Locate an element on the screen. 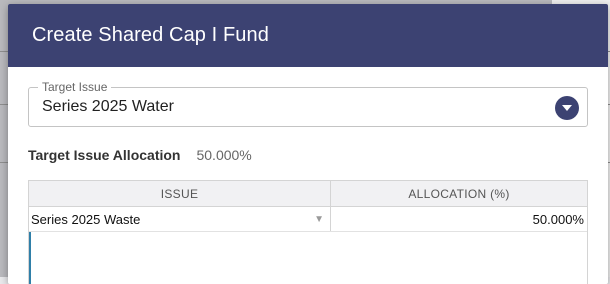 This screenshot has width=610, height=284. target-issue-value: Series 2025 Water is located at coordinates (108, 106).